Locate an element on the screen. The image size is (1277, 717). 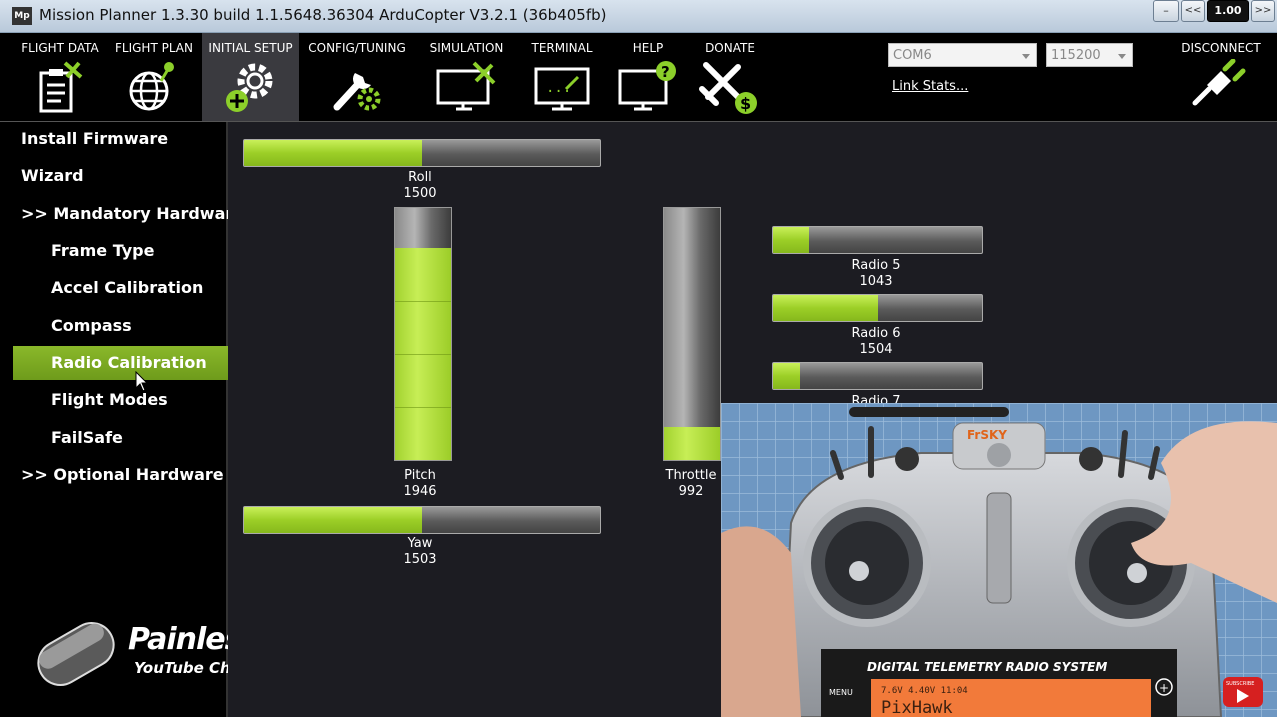
tab-flight-plan: FLIGHT PLAN is located at coordinates (154, 77).